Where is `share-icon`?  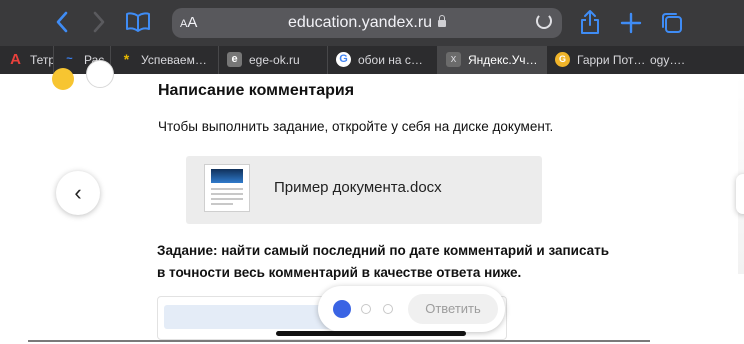
share-icon is located at coordinates (590, 24).